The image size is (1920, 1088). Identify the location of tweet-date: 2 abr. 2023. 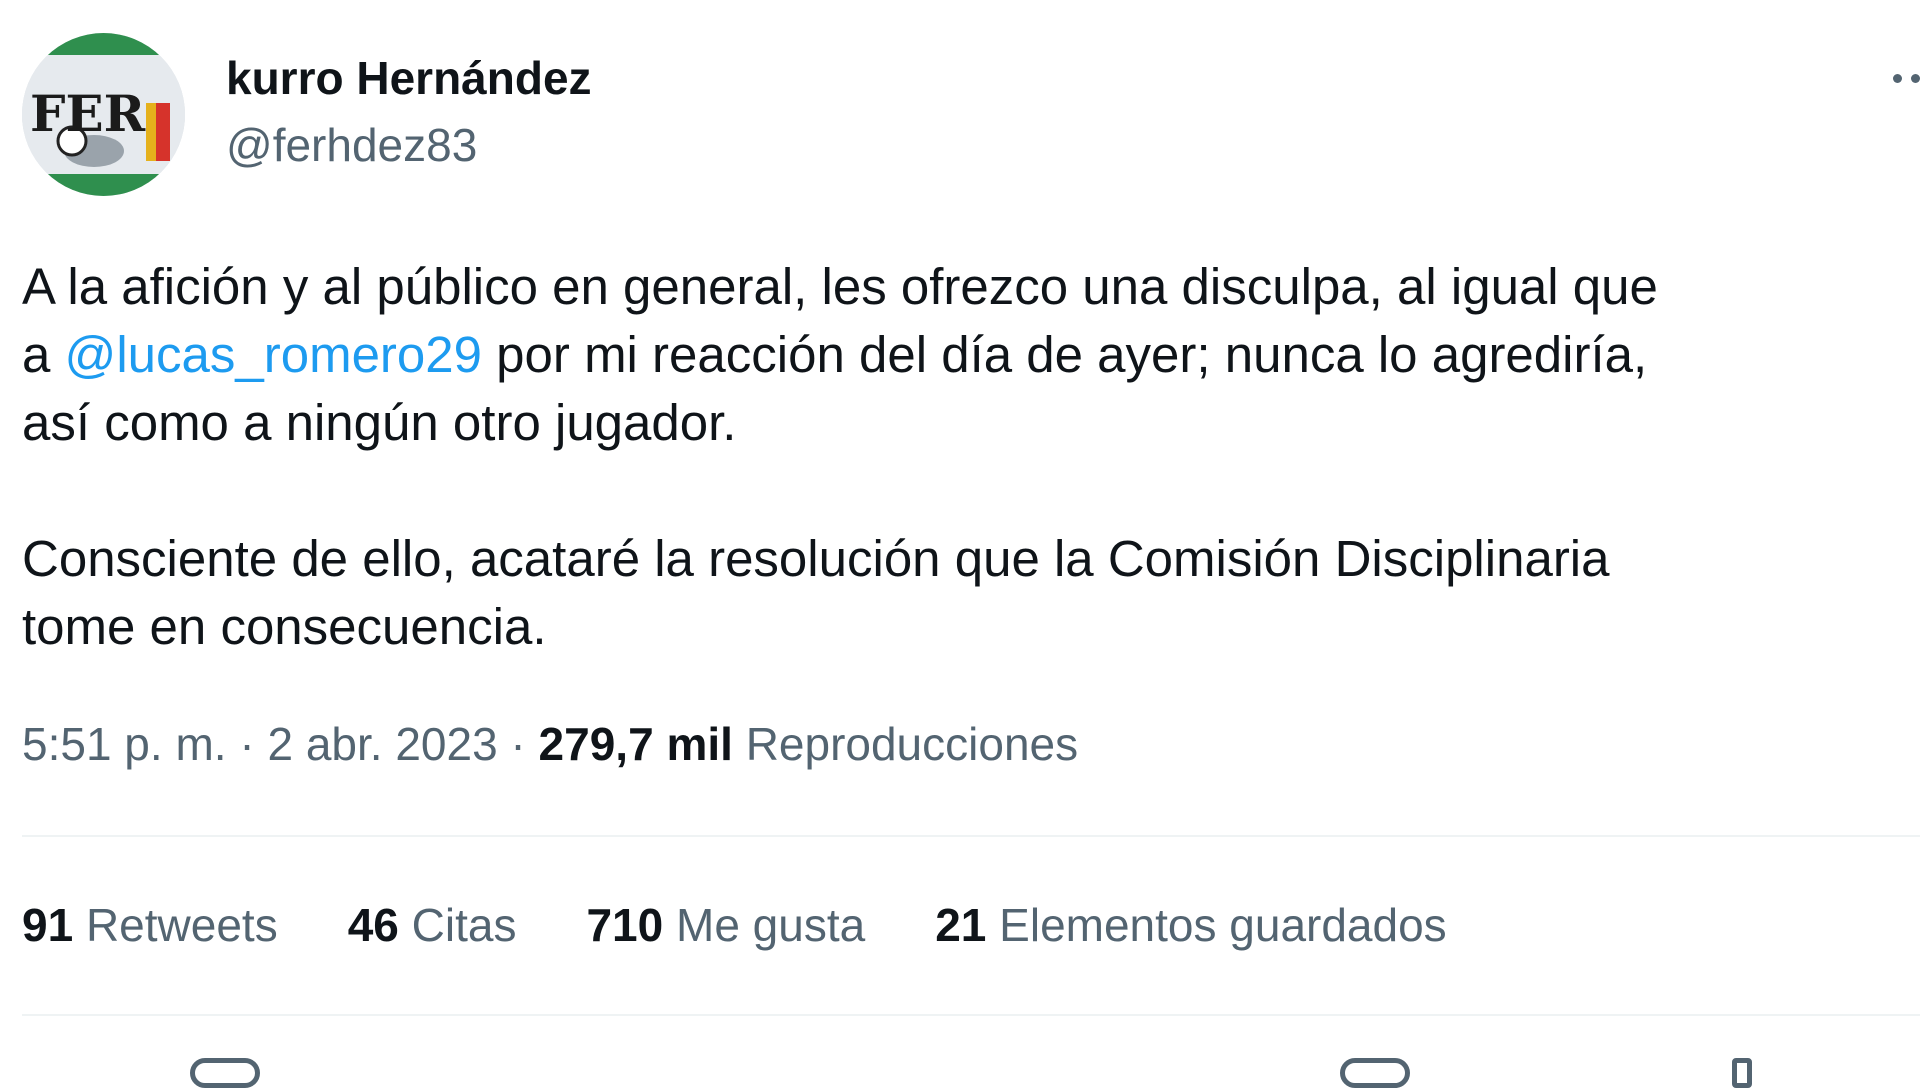
(382, 744).